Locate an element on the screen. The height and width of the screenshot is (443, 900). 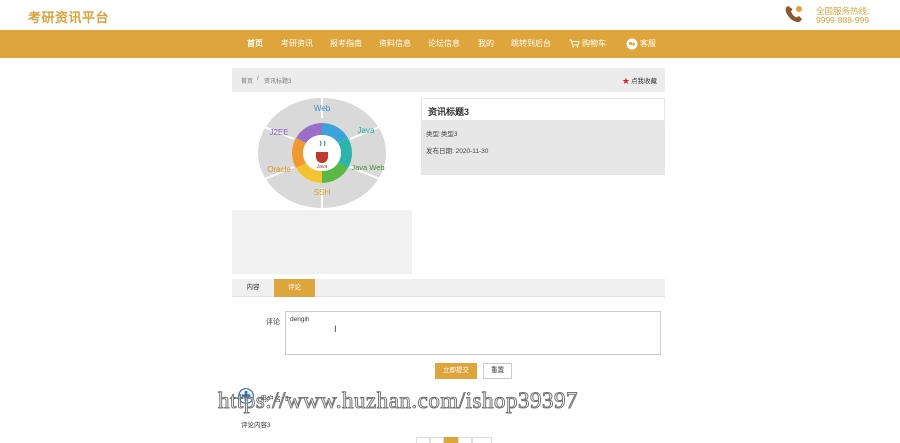
watermark: https://www.huzhan.com/ishop39397 is located at coordinates (398, 401).